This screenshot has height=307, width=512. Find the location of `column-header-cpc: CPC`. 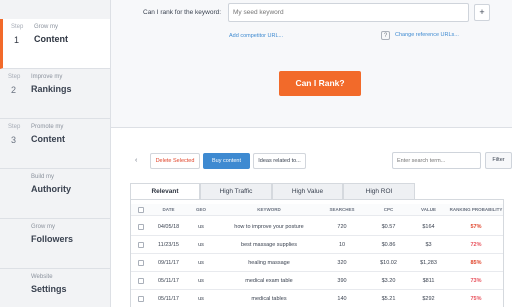

column-header-cpc: CPC is located at coordinates (388, 209).